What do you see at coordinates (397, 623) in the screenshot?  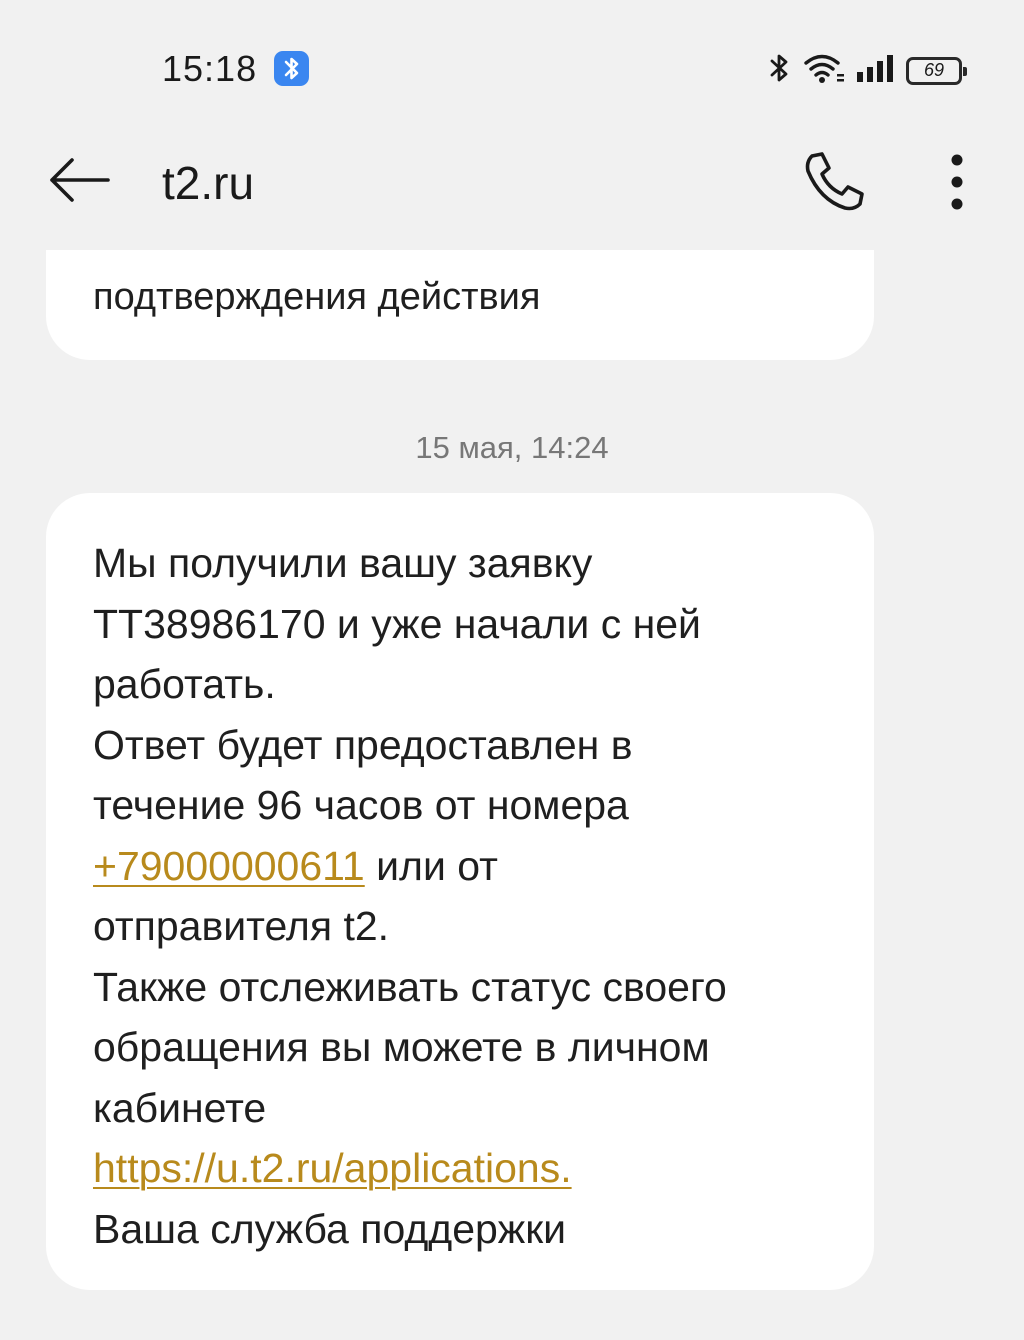 I see `message-line: ТТ38986170 и уже начали с ней` at bounding box center [397, 623].